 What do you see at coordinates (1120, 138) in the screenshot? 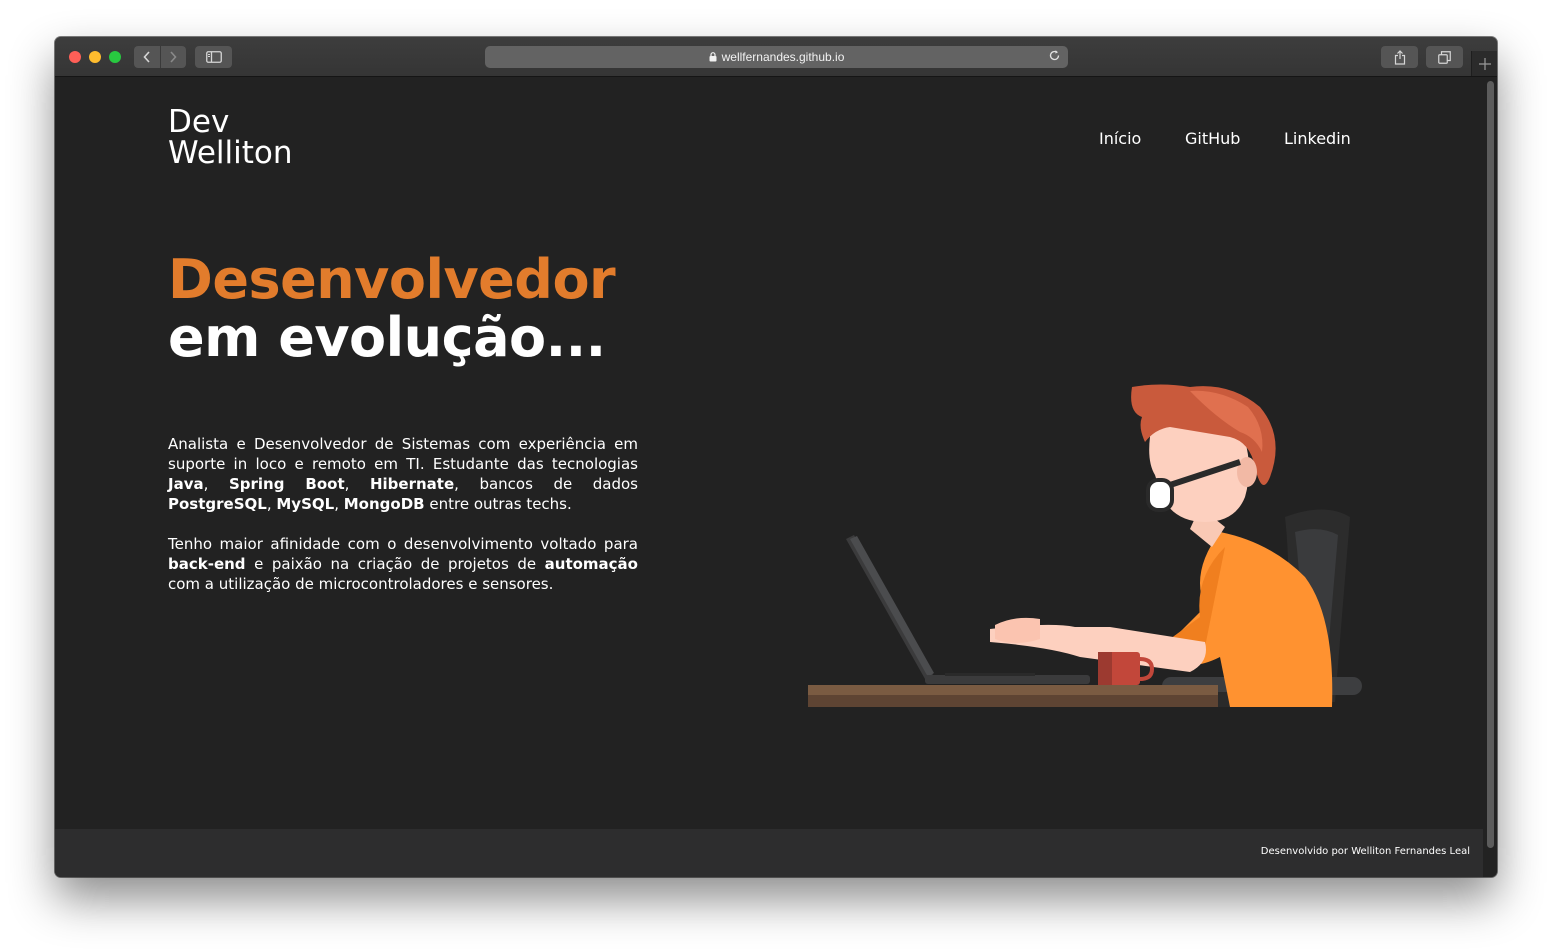
I see `nav-link-inicio: Início` at bounding box center [1120, 138].